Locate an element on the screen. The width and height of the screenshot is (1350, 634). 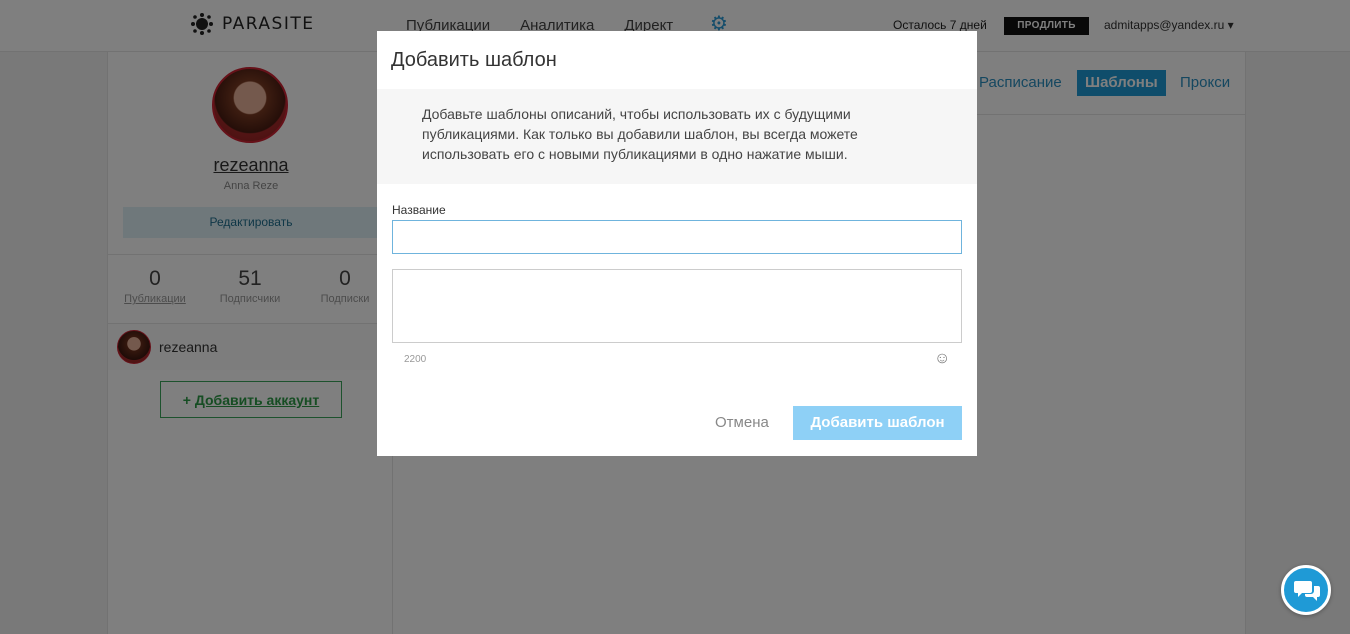
chat-widget-button is located at coordinates (1306, 590).